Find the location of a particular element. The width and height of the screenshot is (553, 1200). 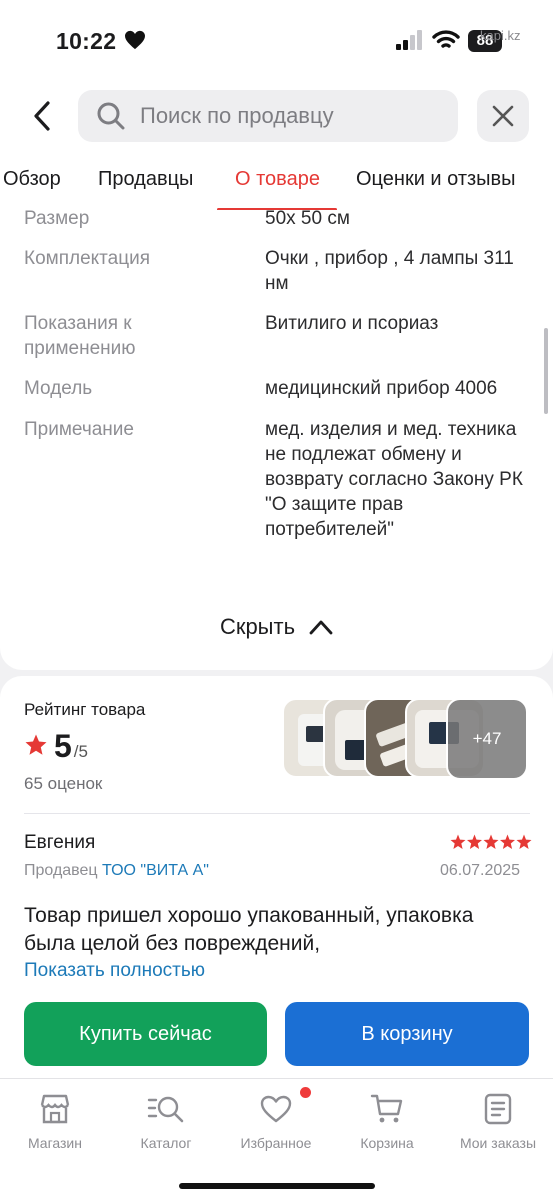

orders-icon is located at coordinates (498, 1109).